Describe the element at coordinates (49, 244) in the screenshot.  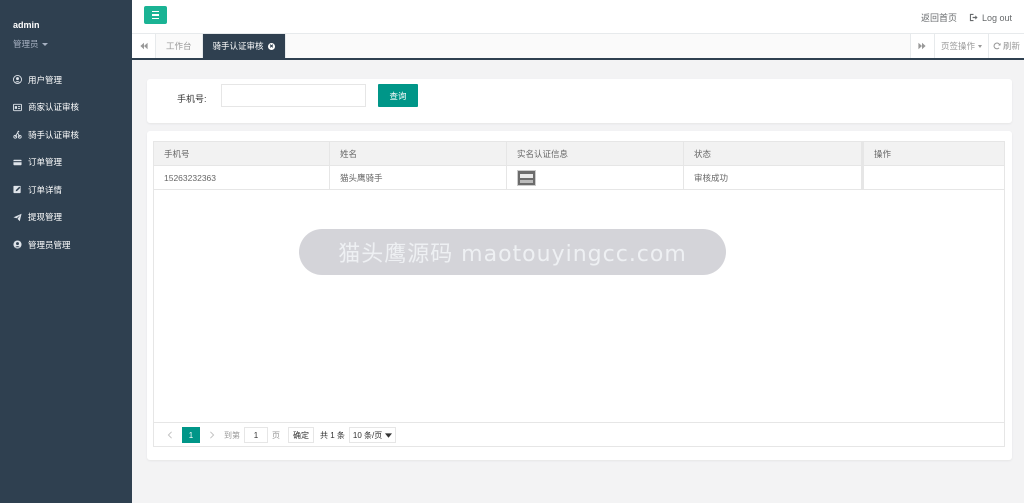
I see `sidebar-item-label: 管理员管理` at that location.